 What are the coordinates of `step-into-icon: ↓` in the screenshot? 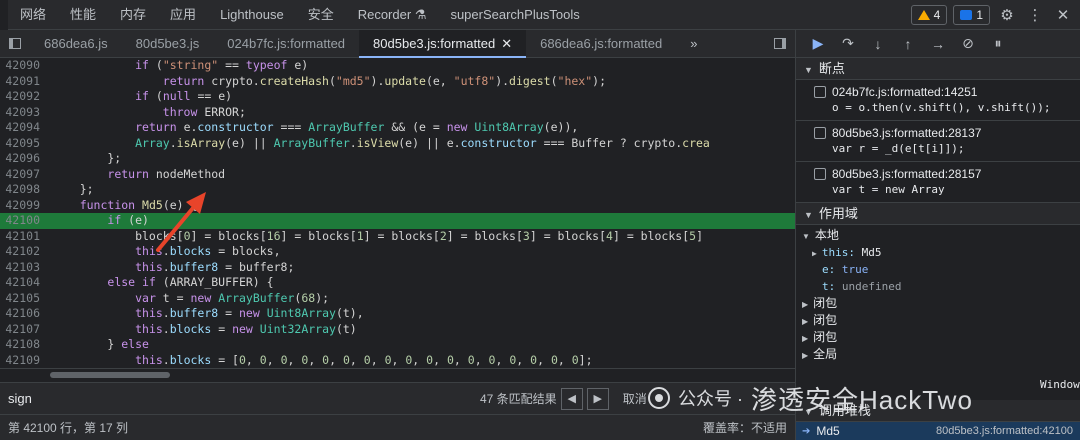 It's located at (878, 44).